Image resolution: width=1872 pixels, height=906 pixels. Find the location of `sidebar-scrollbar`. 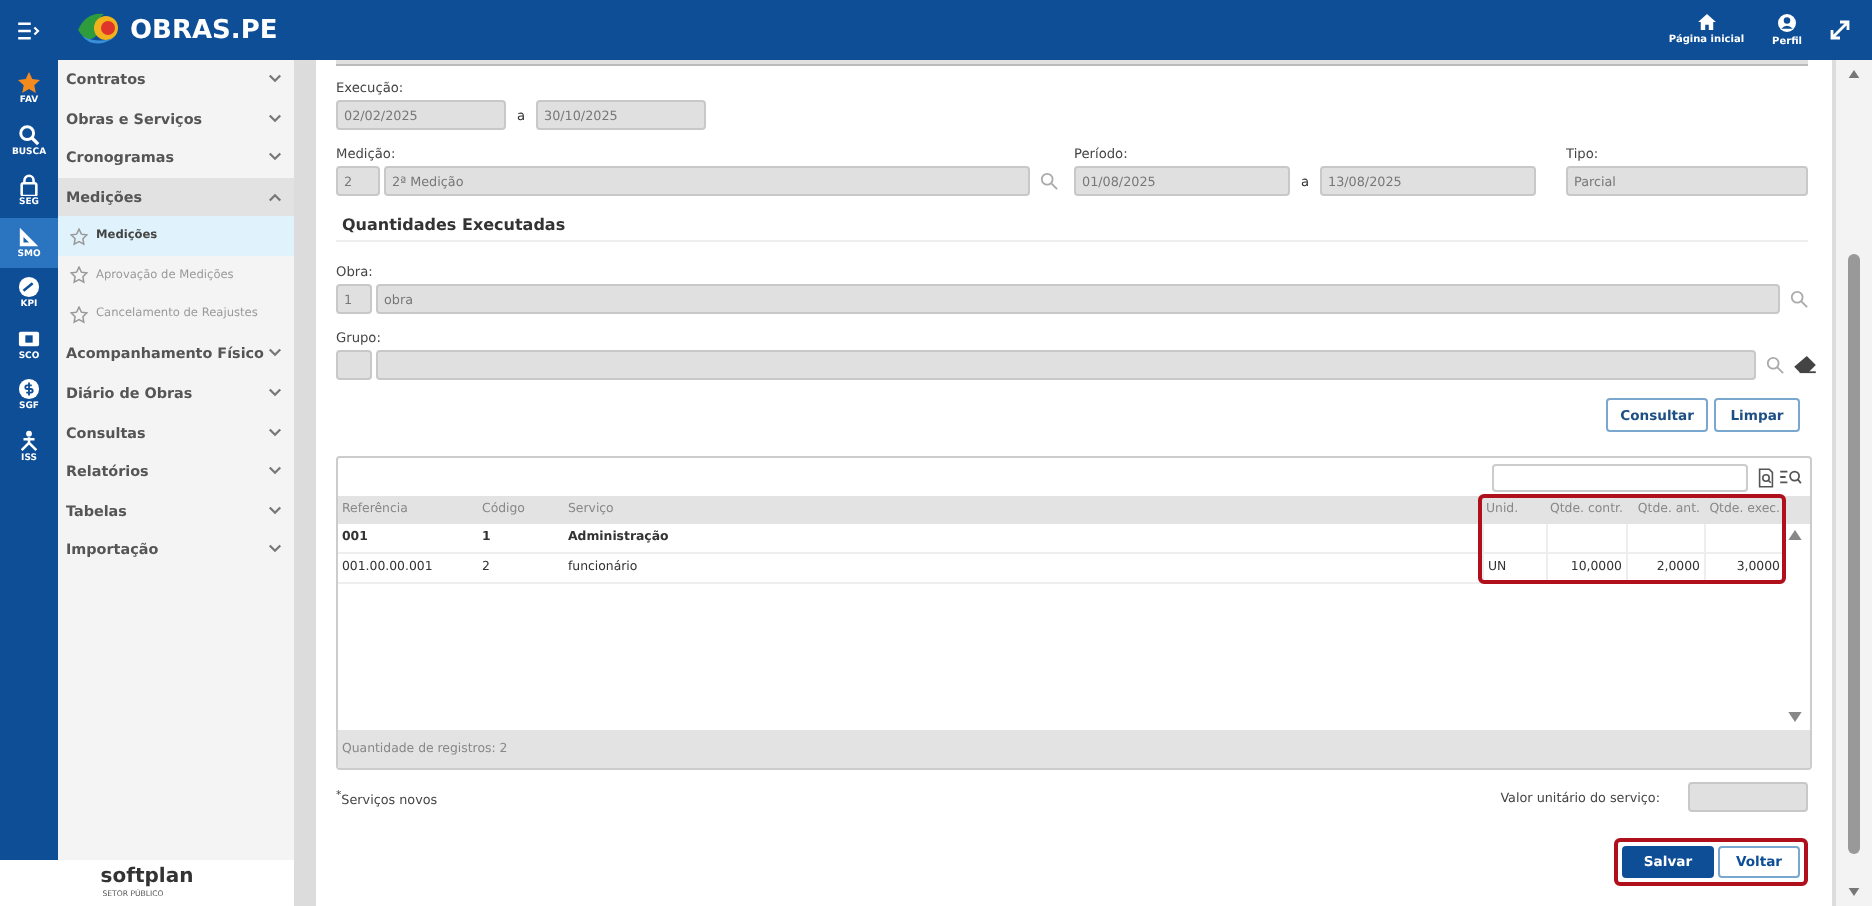

sidebar-scrollbar is located at coordinates (305, 483).